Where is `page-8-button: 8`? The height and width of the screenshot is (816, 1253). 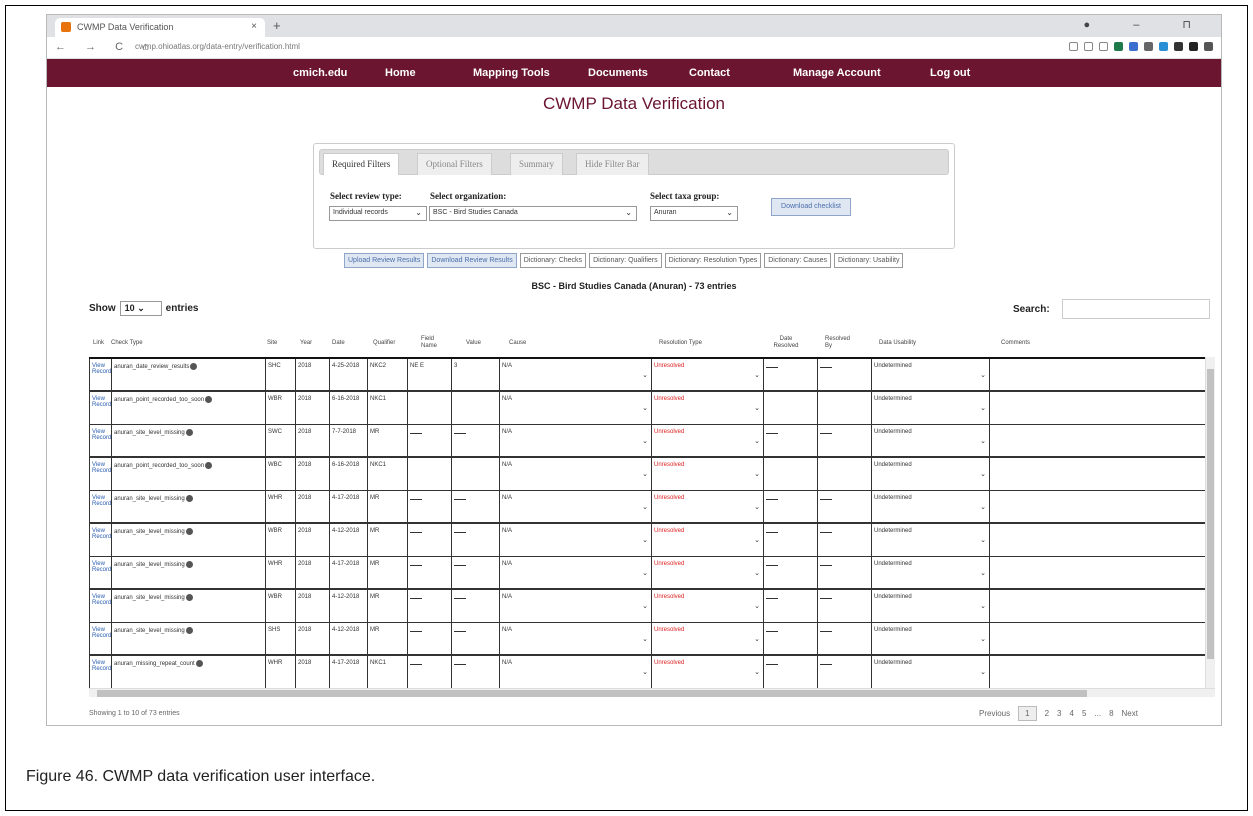 page-8-button: 8 is located at coordinates (1111, 713).